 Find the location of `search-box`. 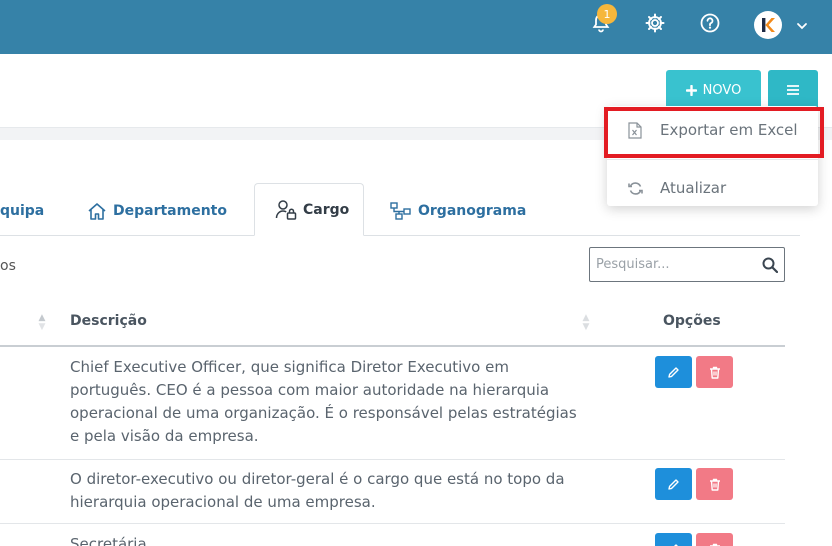

search-box is located at coordinates (687, 264).